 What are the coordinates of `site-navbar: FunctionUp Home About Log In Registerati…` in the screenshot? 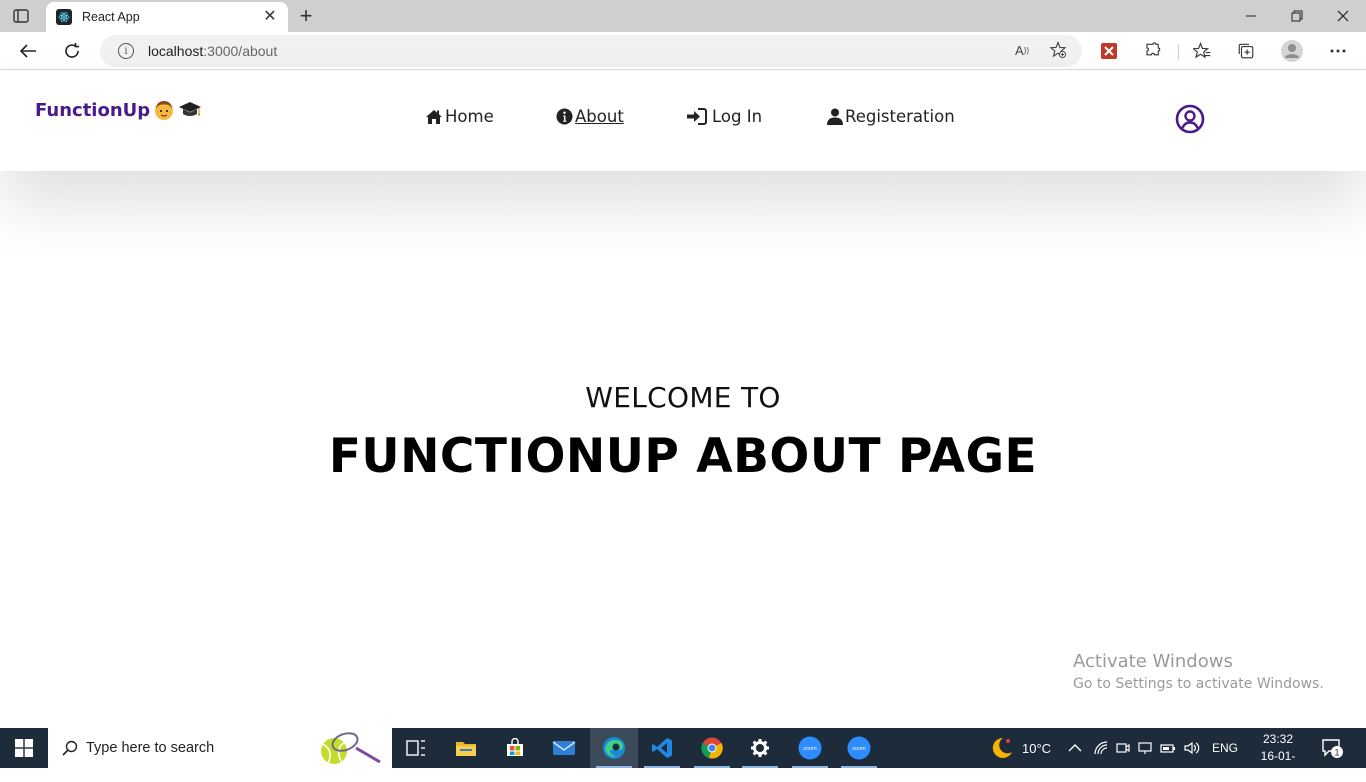 It's located at (683, 121).